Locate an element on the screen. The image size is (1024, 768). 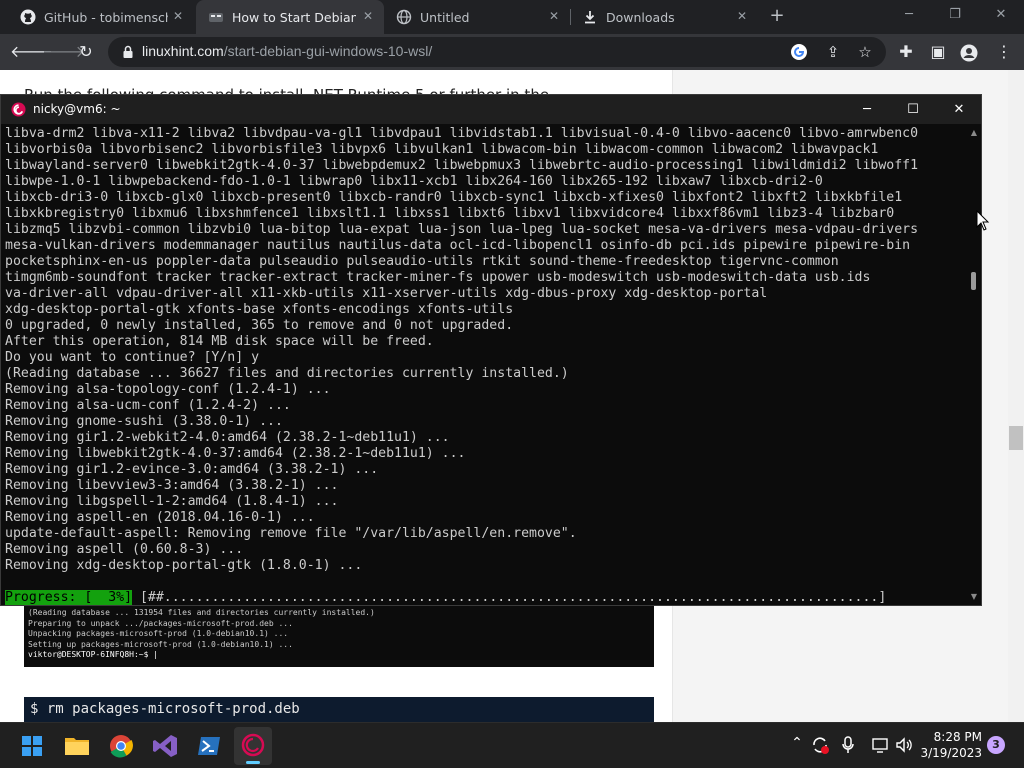
powershell-button is located at coordinates (209, 746).